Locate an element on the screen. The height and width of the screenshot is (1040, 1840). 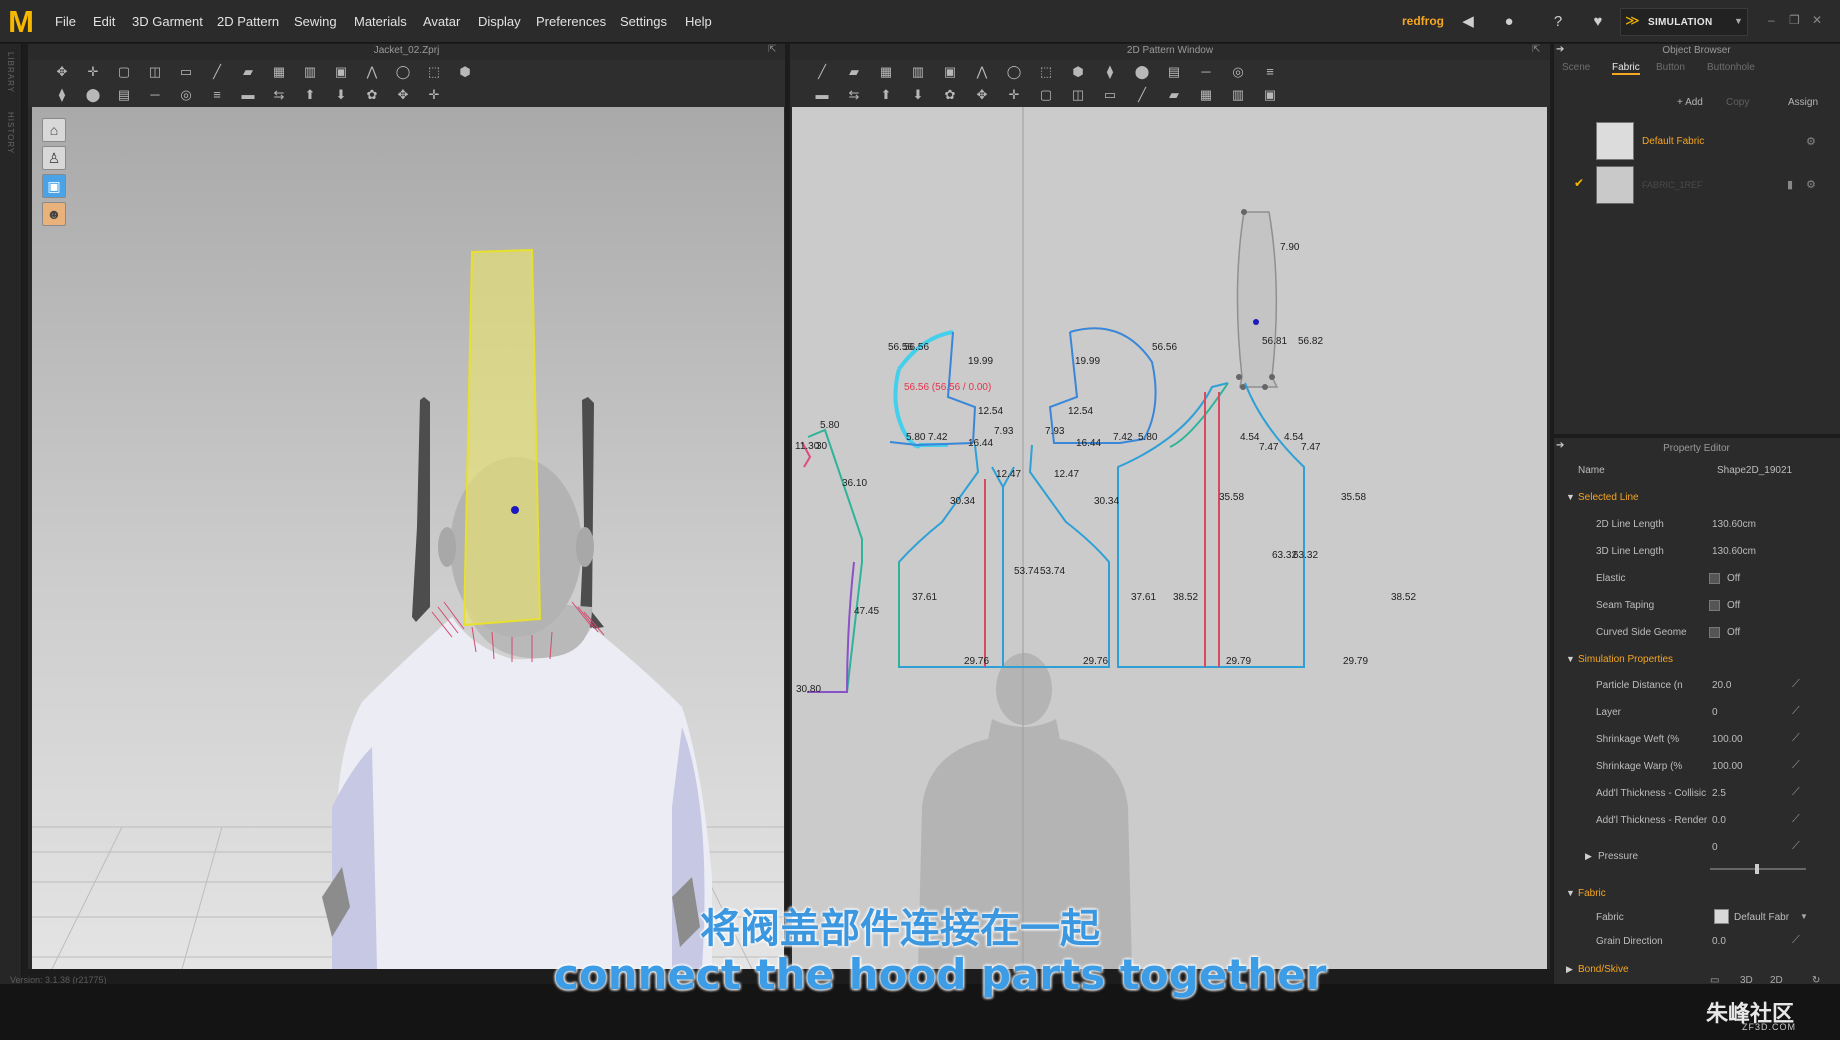
name-value: Shape2D_19021 is located at coordinates (1754, 470).